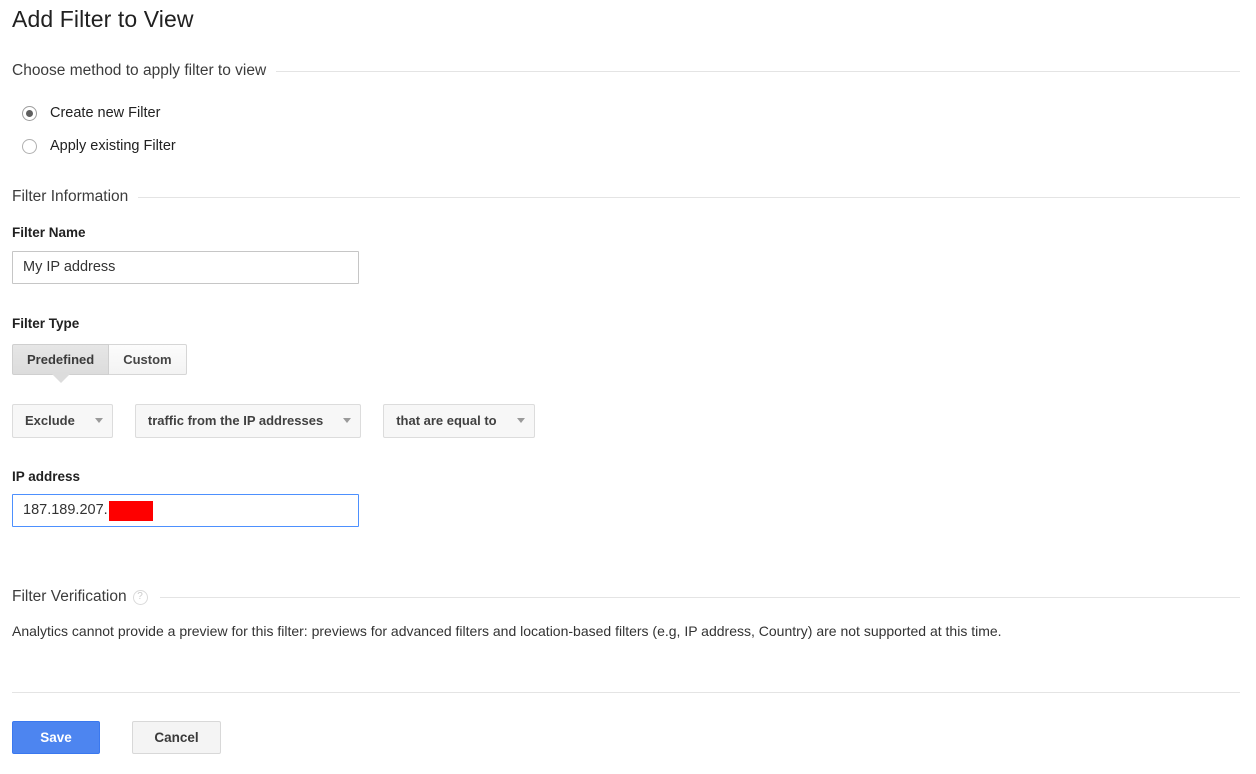 The image size is (1256, 774). I want to click on radio-button-apply-existing-filter, so click(29, 146).